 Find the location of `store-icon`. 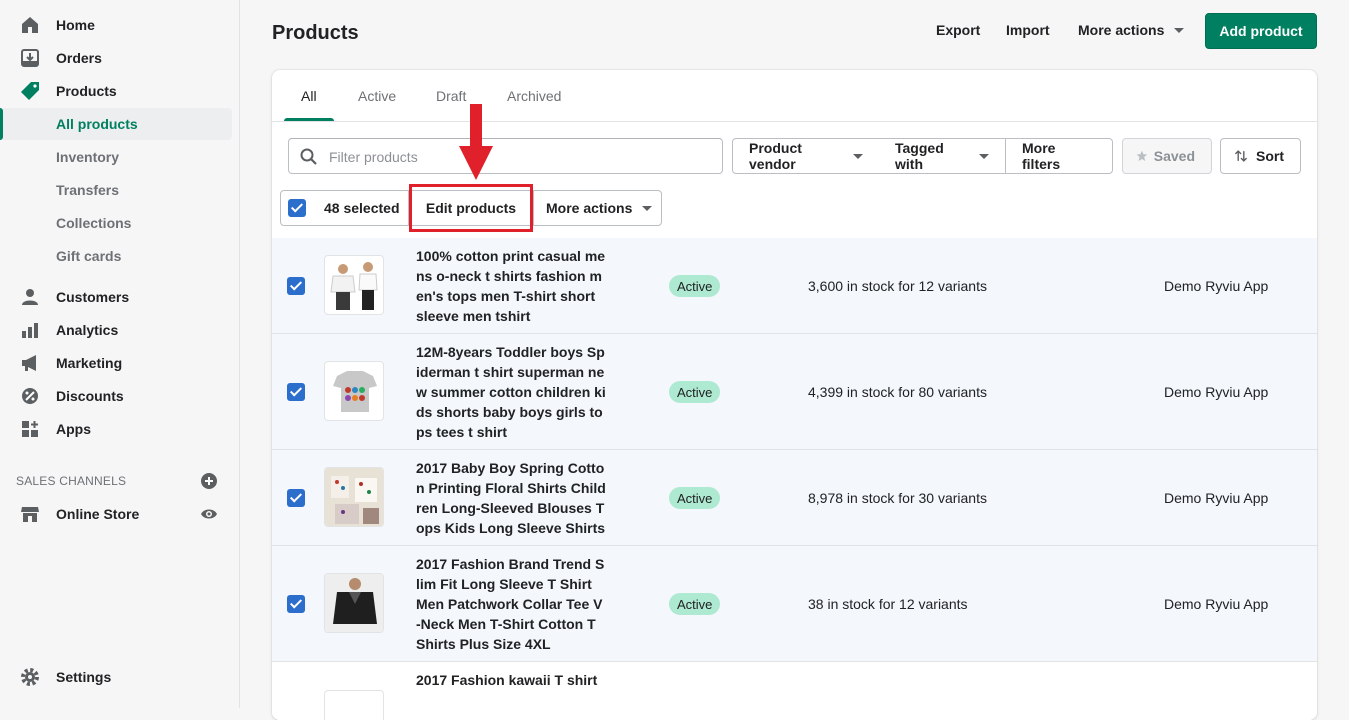

store-icon is located at coordinates (30, 514).